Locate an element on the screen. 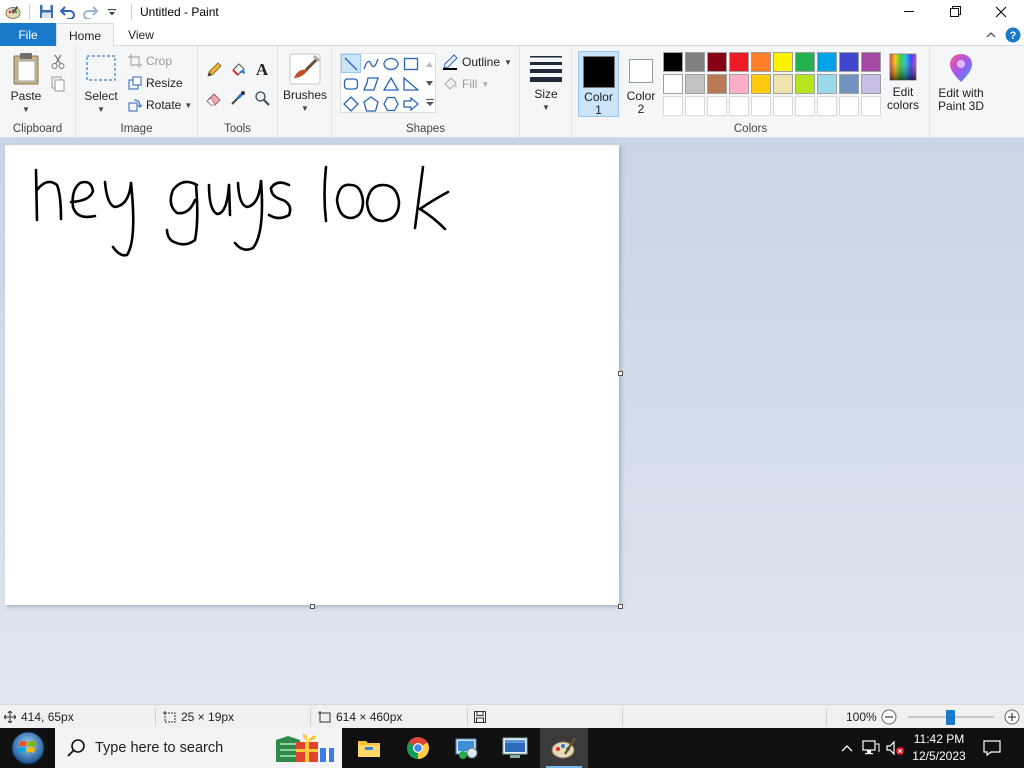 This screenshot has width=1024, height=768. select-button: Select ▼ is located at coordinates (101, 85).